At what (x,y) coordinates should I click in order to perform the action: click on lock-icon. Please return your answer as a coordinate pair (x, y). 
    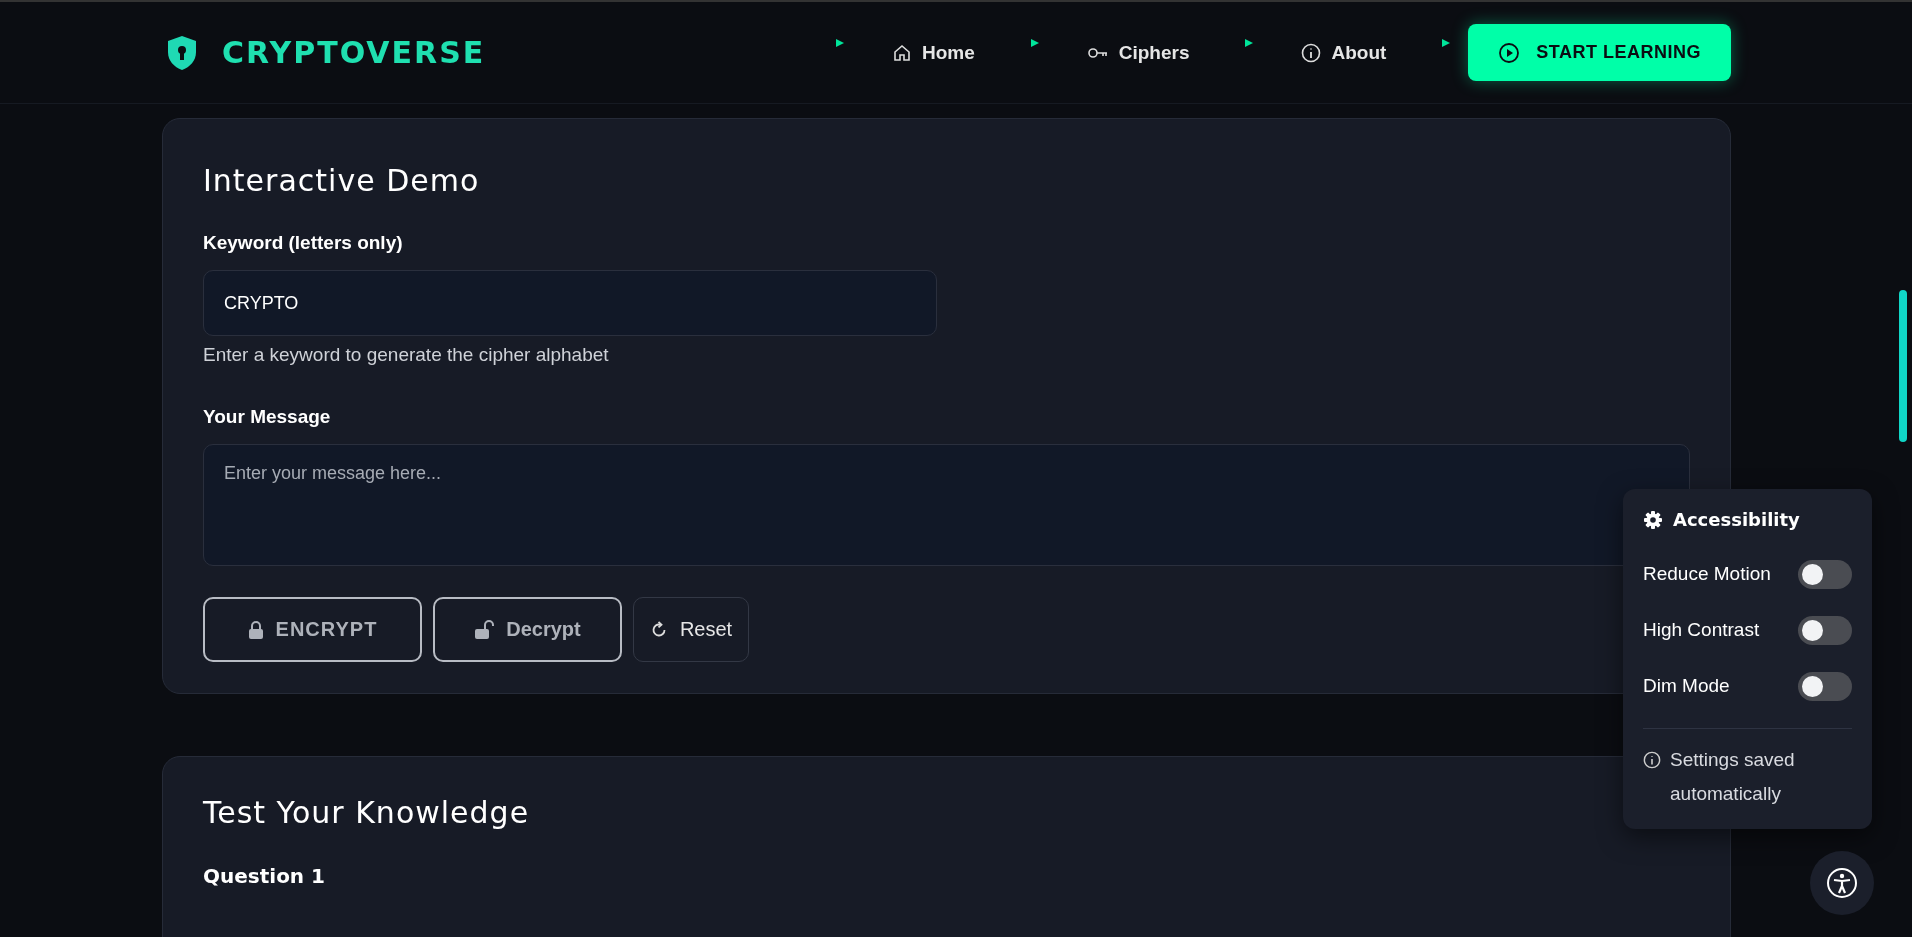
    Looking at the image, I should click on (255, 629).